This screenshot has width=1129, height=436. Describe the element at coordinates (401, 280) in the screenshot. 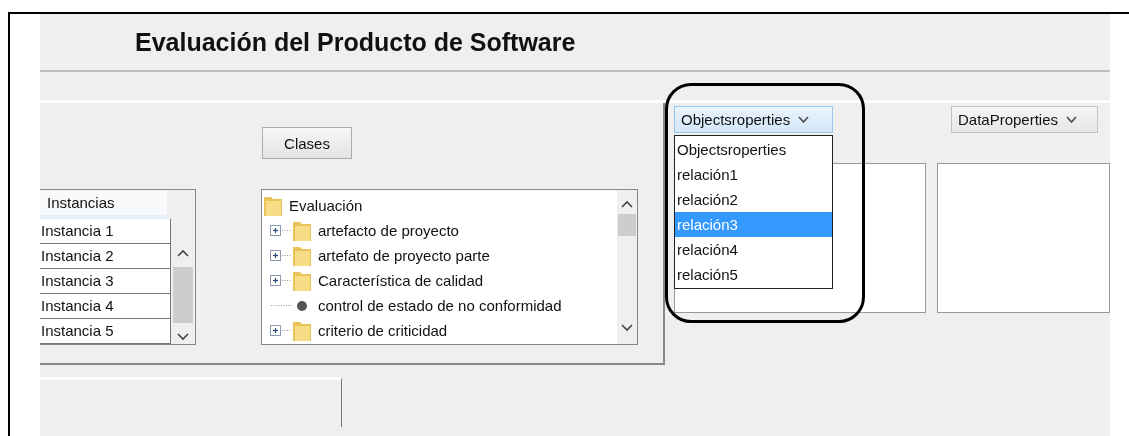

I see `tree-item: Característica de calidad` at that location.